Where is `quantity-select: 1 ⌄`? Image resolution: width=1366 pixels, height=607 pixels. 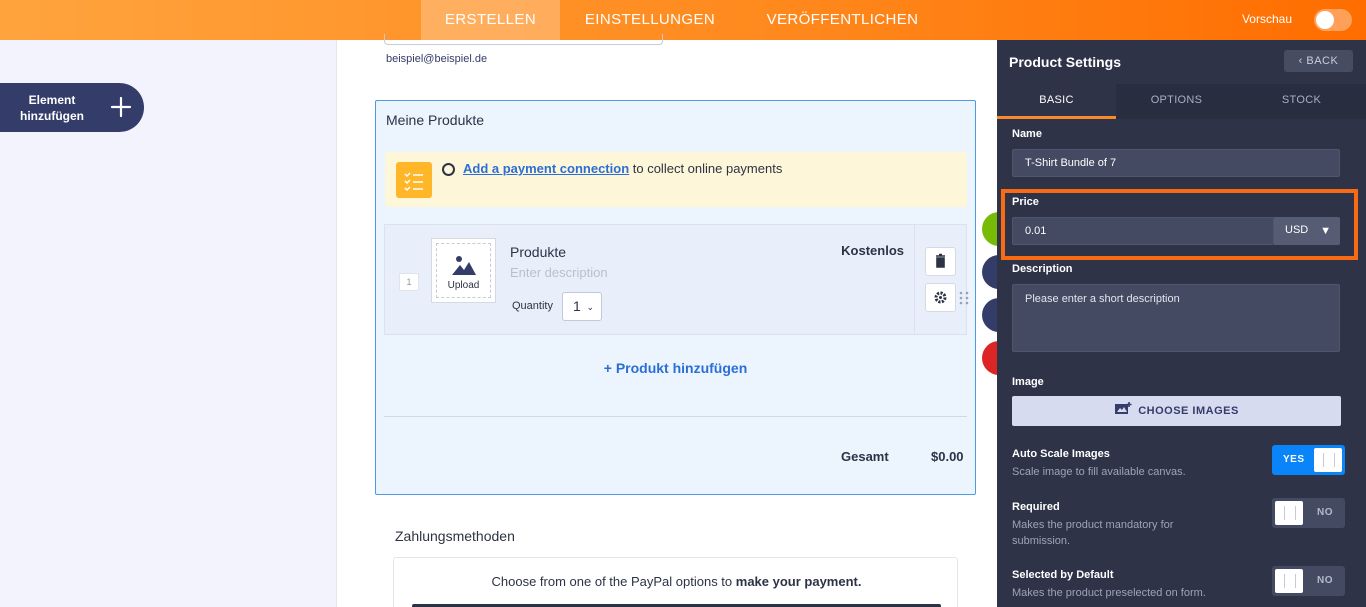
quantity-select: 1 ⌄ is located at coordinates (582, 306).